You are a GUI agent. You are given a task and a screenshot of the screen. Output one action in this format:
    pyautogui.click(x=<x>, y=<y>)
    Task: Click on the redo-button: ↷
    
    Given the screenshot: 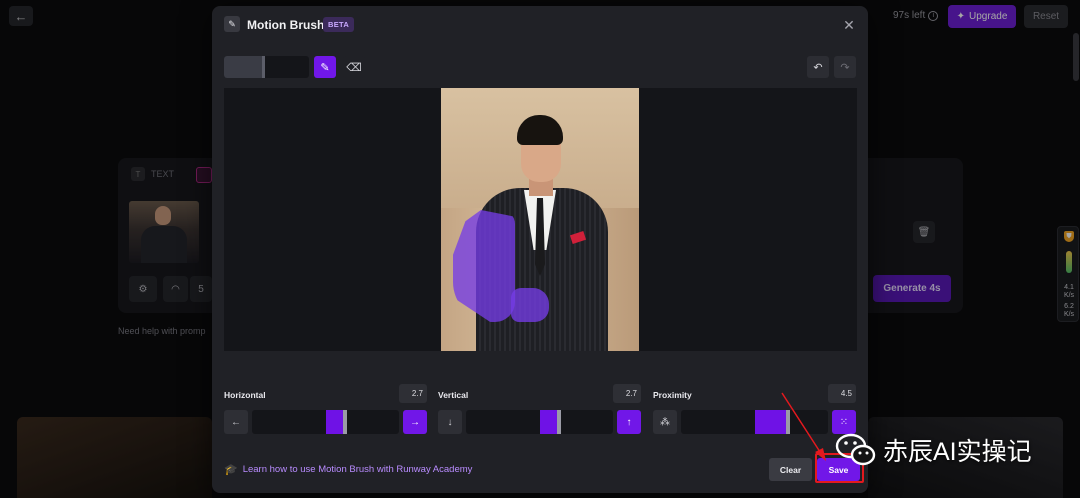 What is the action you would take?
    pyautogui.click(x=845, y=67)
    